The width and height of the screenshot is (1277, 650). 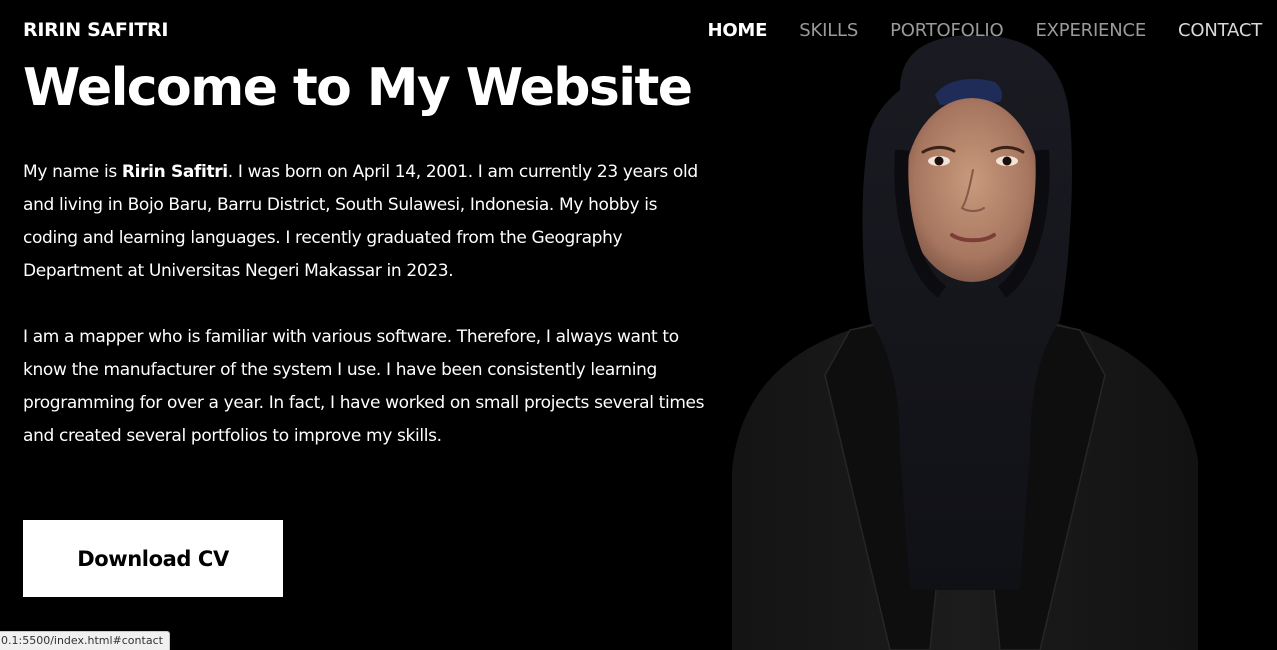 What do you see at coordinates (85, 640) in the screenshot?
I see `browser-status-bar: 0.1:5500/index.html#contact` at bounding box center [85, 640].